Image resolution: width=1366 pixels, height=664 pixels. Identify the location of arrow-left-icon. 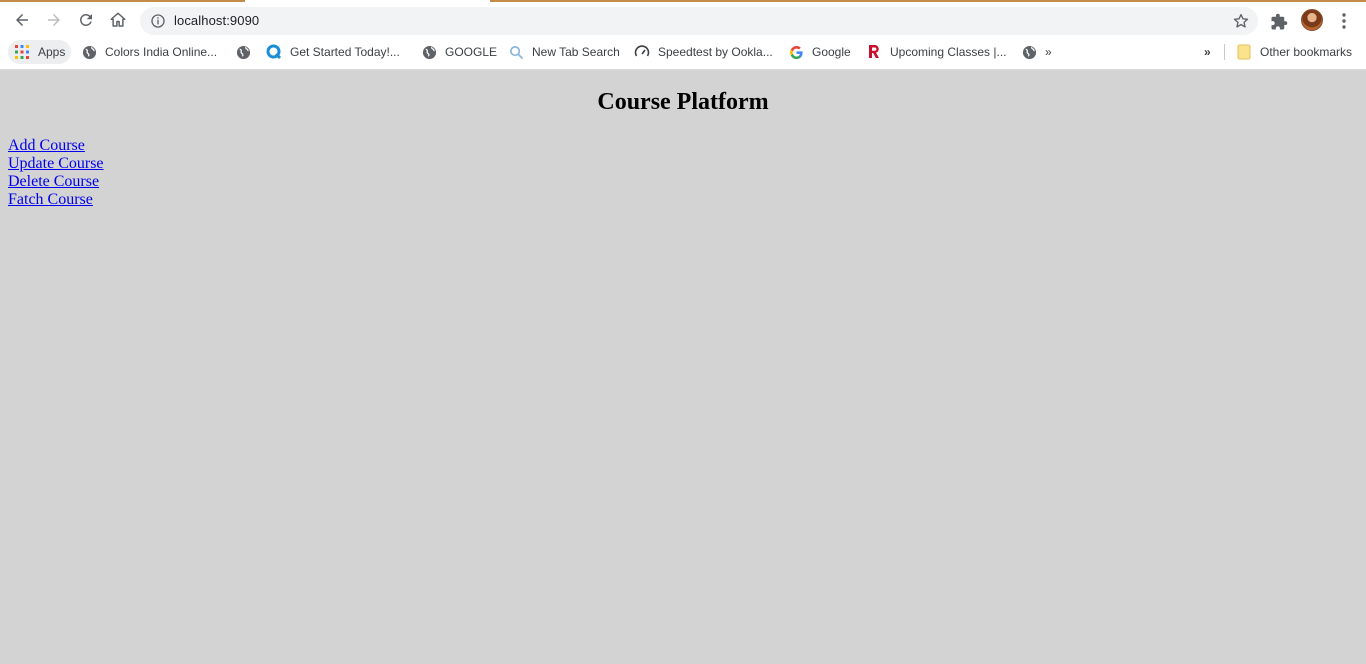
(22, 20).